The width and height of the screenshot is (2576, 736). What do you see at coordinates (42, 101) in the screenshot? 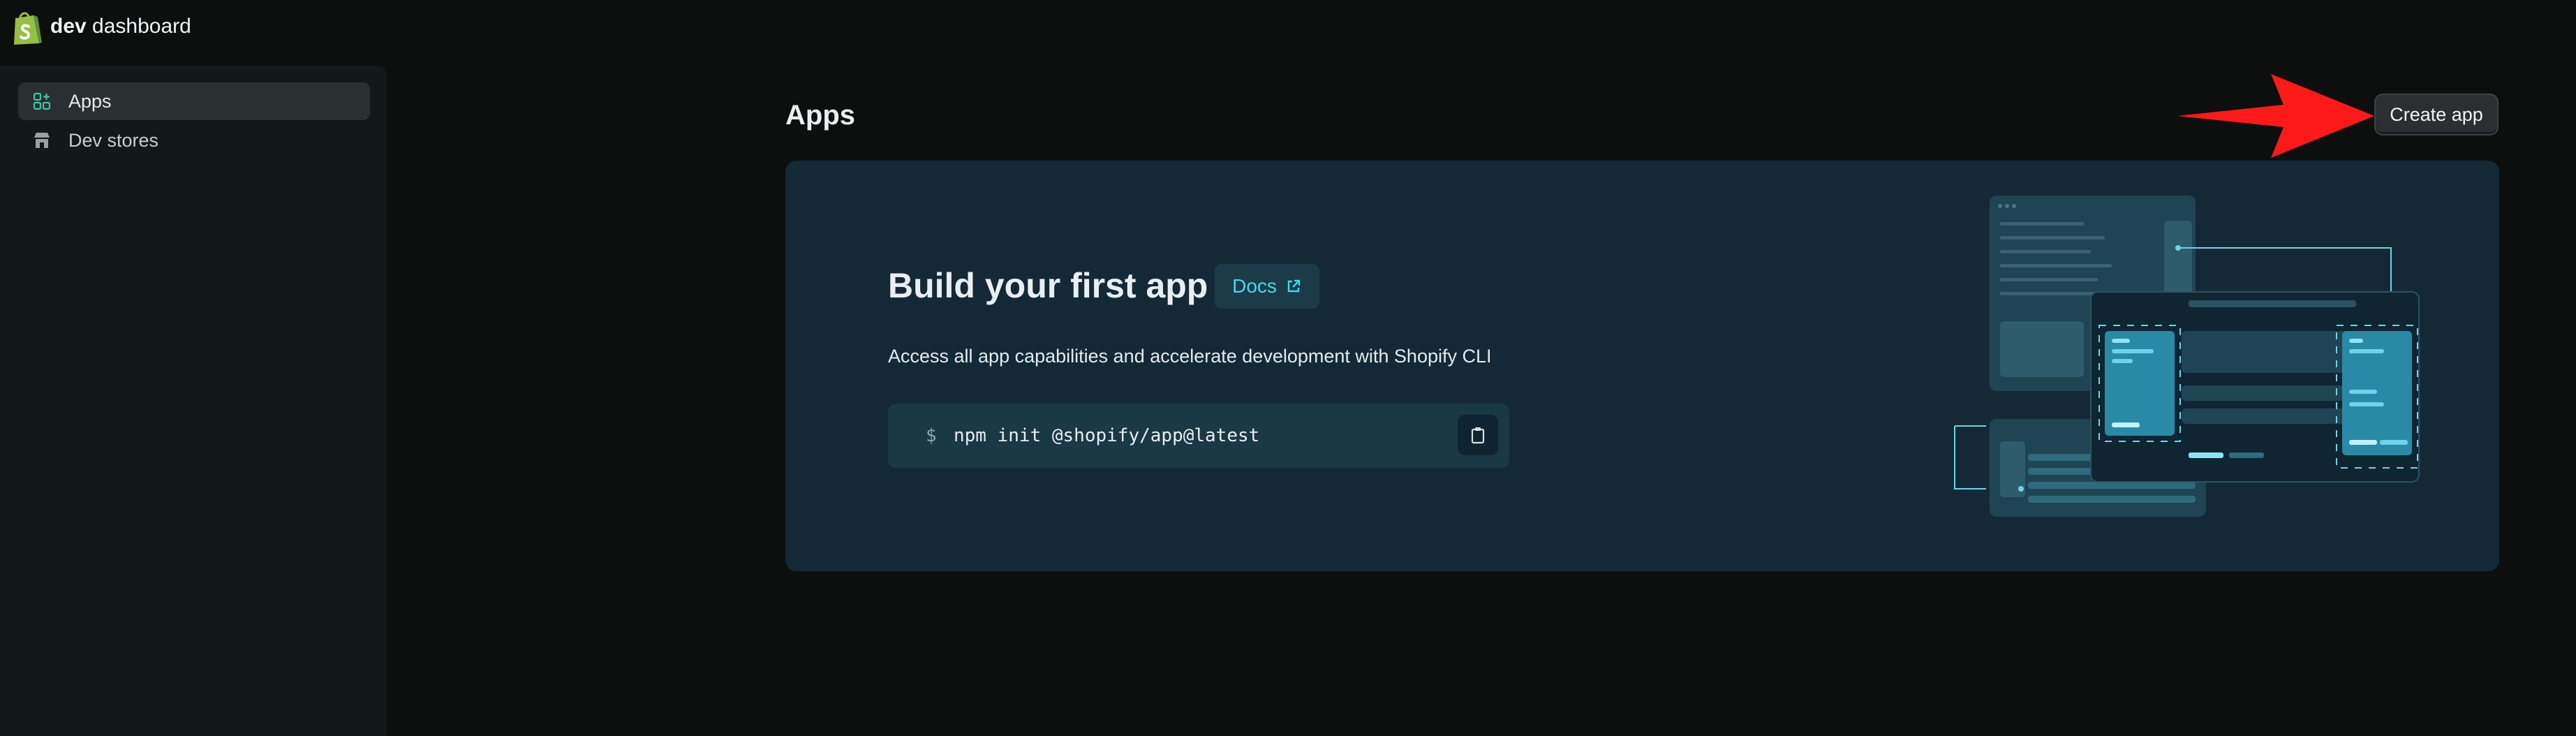
I see `apps-grid-icon` at bounding box center [42, 101].